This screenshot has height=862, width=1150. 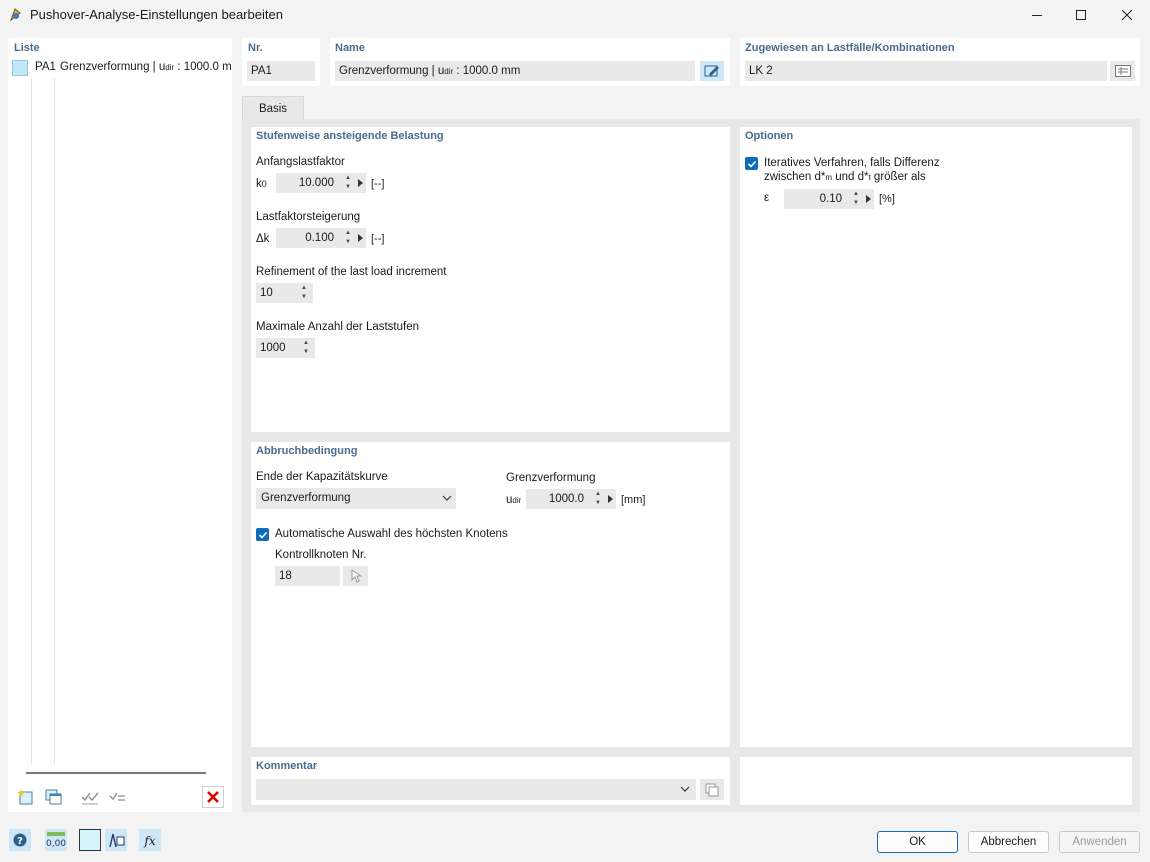 I want to click on epsilon-unit: [%], so click(x=887, y=199).